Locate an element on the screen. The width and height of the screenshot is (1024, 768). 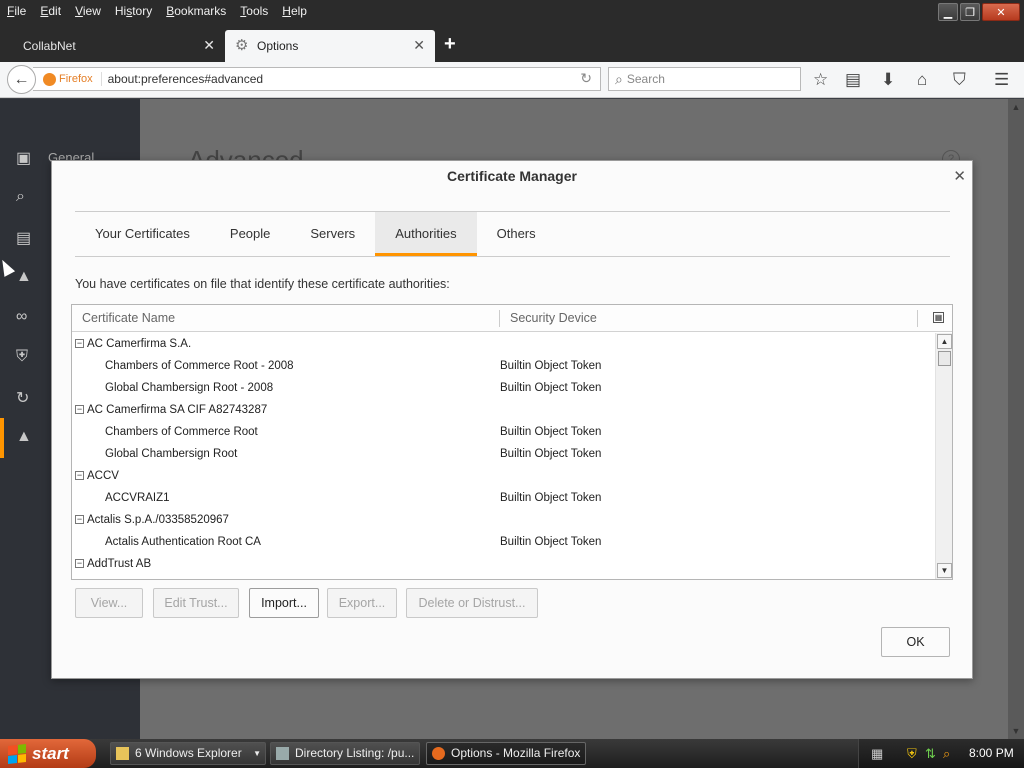
page-scrollbar: ▲ ▼ is located at coordinates (1016, 419).